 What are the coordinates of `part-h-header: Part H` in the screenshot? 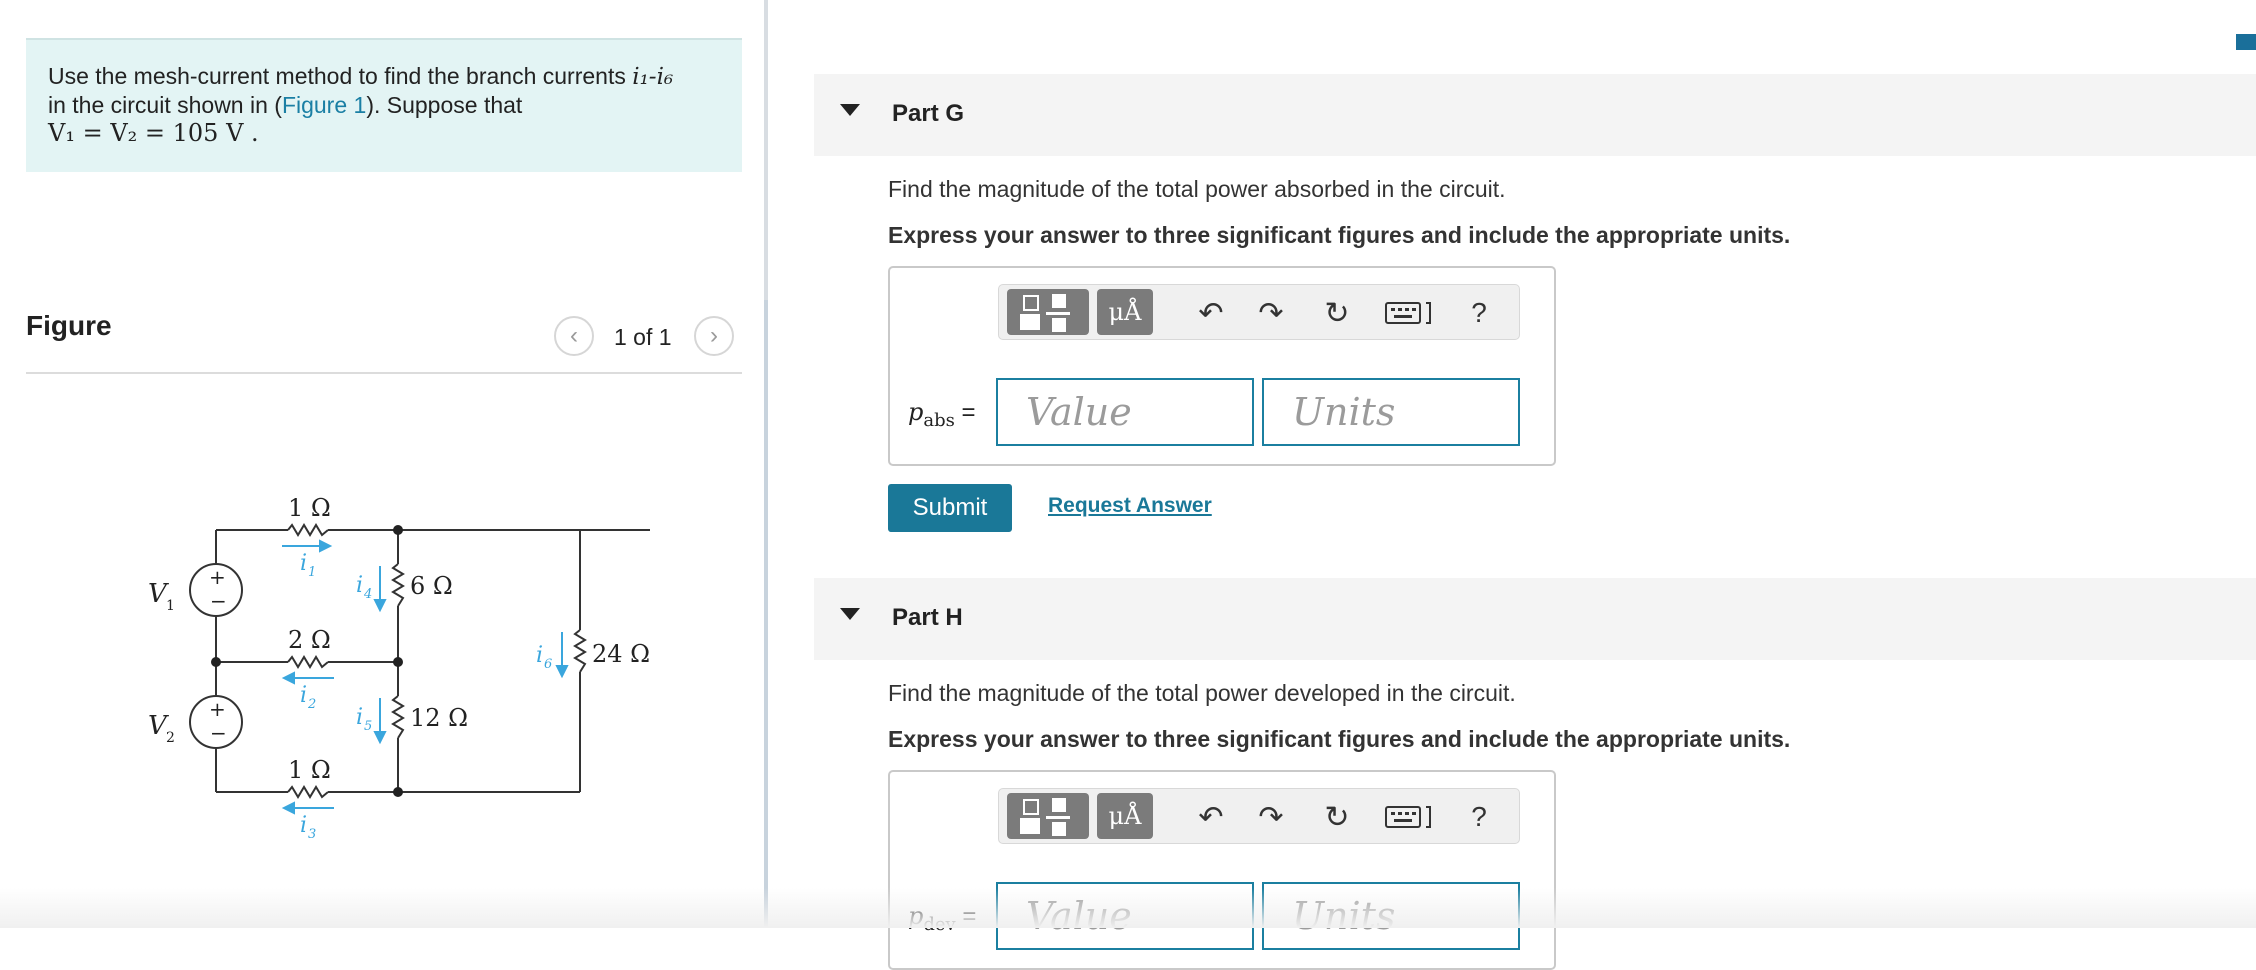 It's located at (1535, 619).